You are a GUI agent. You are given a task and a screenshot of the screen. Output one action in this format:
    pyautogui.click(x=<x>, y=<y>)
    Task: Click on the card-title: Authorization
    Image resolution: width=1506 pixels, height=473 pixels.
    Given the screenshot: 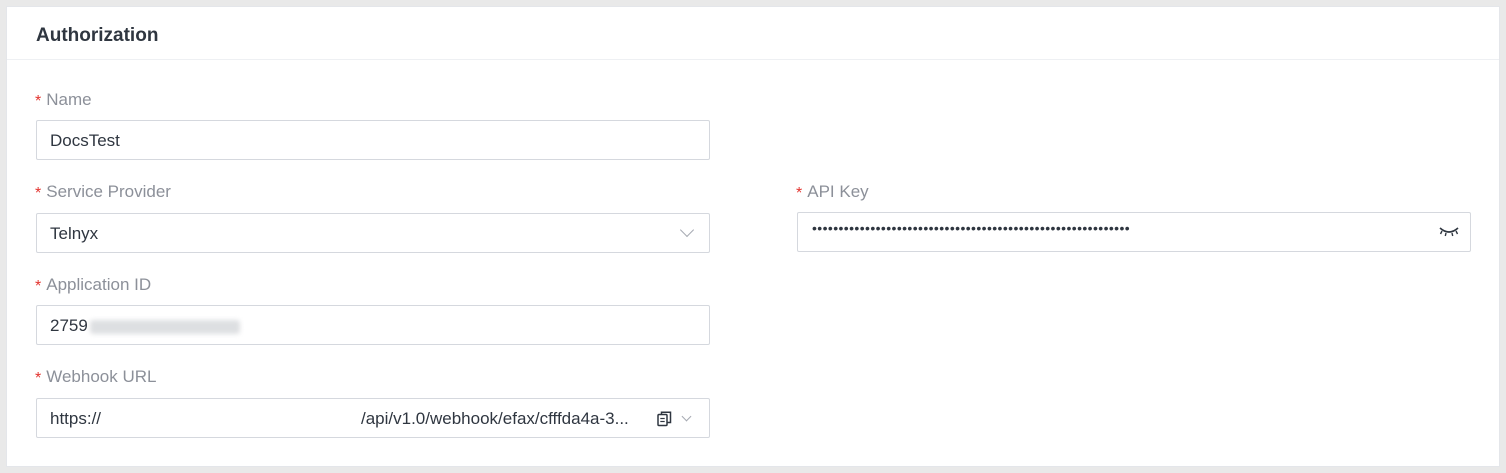 What is the action you would take?
    pyautogui.click(x=97, y=35)
    